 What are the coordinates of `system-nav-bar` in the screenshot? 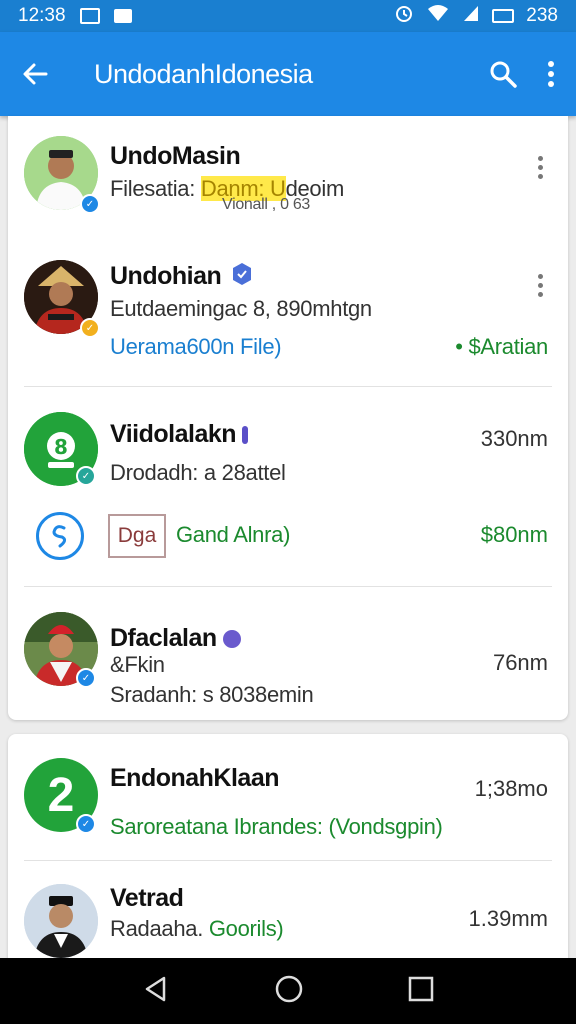 It's located at (288, 991).